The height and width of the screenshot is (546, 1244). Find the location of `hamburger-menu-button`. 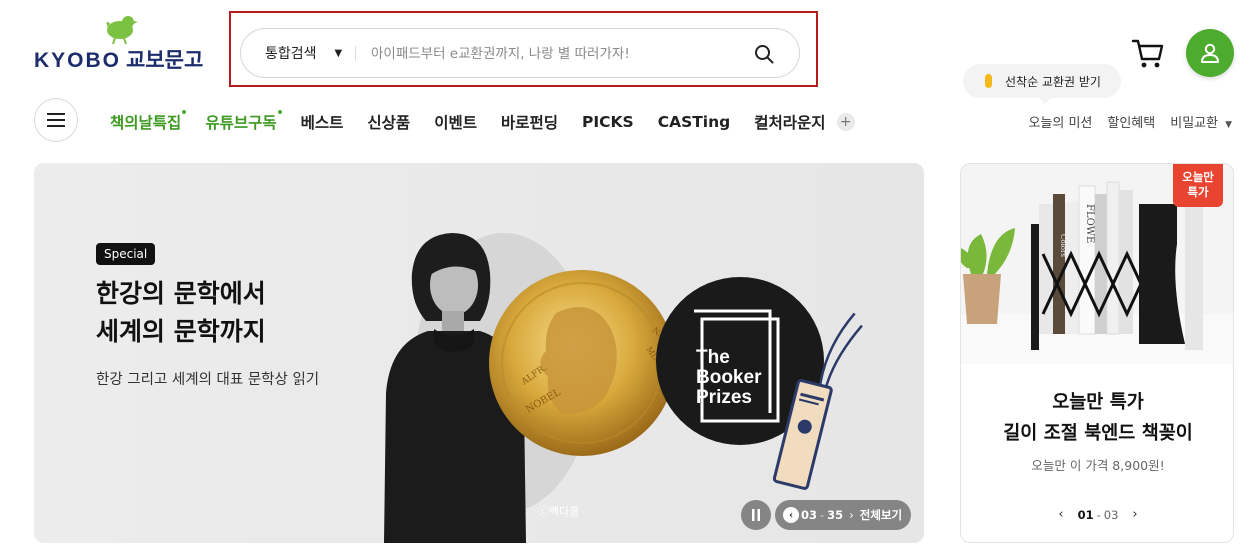

hamburger-menu-button is located at coordinates (56, 120).